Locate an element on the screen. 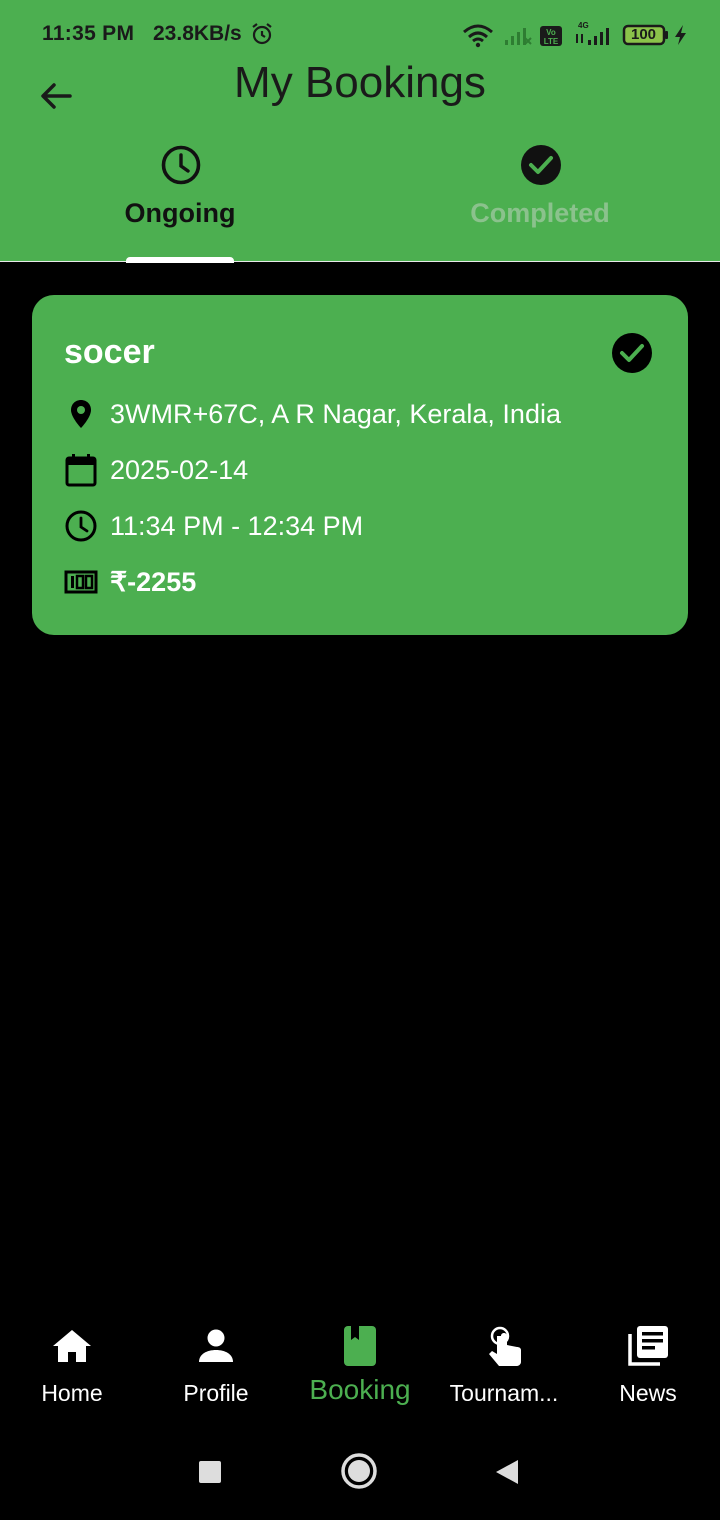  bottom-navigation: Home Profile Booking Tournam... News is located at coordinates (360, 1370).